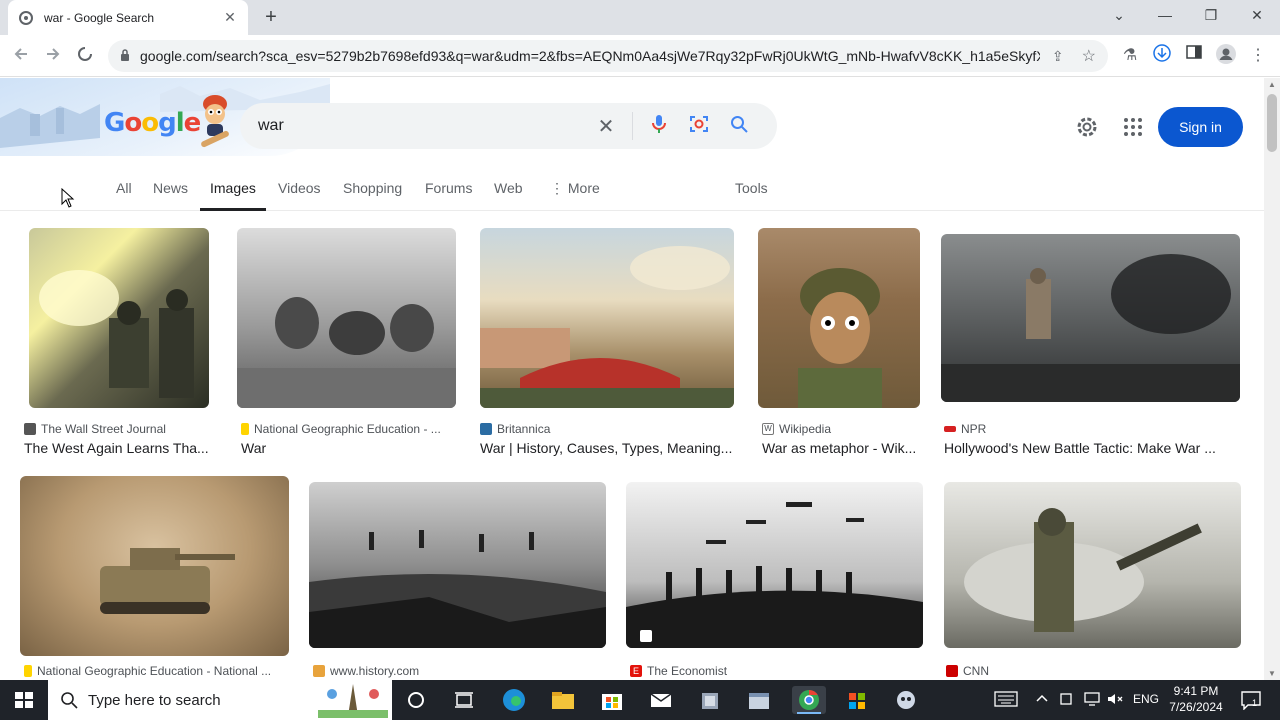  Describe the element at coordinates (563, 700) in the screenshot. I see `file-explorer-icon` at that location.